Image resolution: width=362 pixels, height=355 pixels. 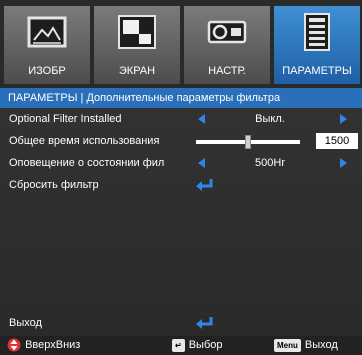 I want to click on usage-slider-knob, so click(x=248, y=142).